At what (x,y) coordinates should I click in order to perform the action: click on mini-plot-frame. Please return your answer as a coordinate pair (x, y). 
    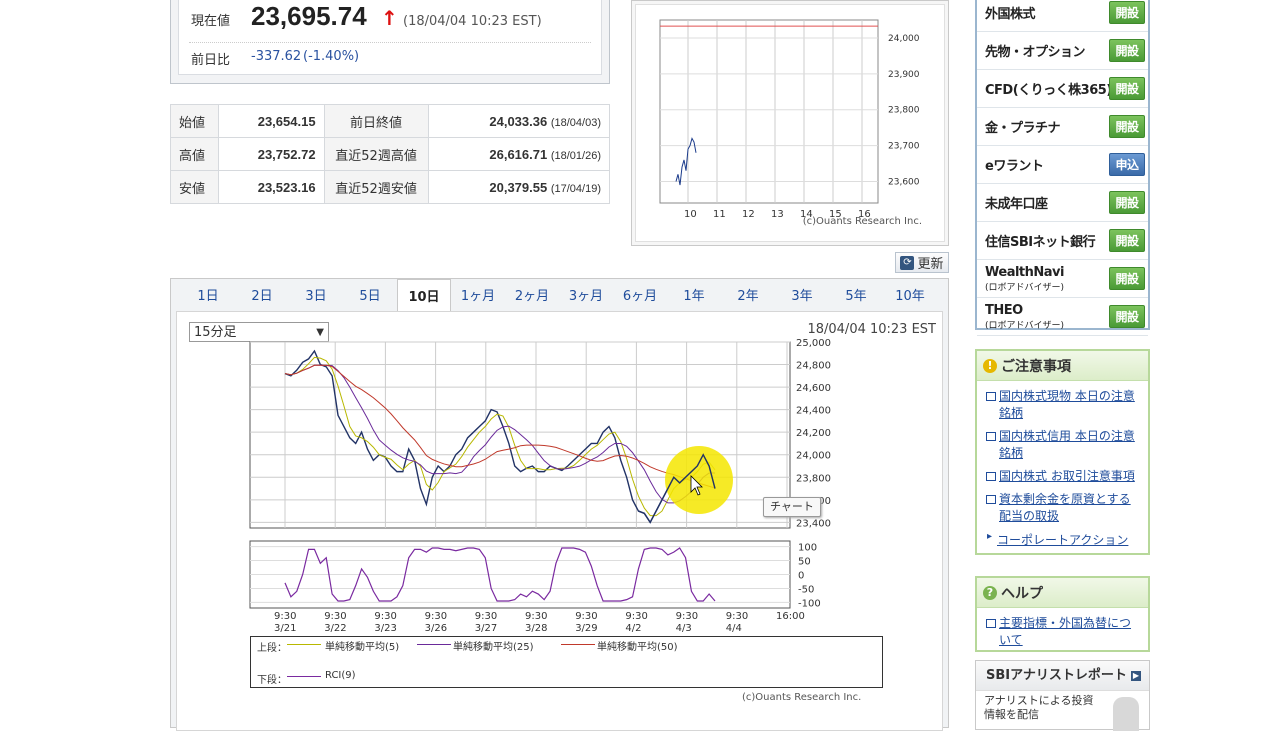
    Looking at the image, I should click on (769, 111).